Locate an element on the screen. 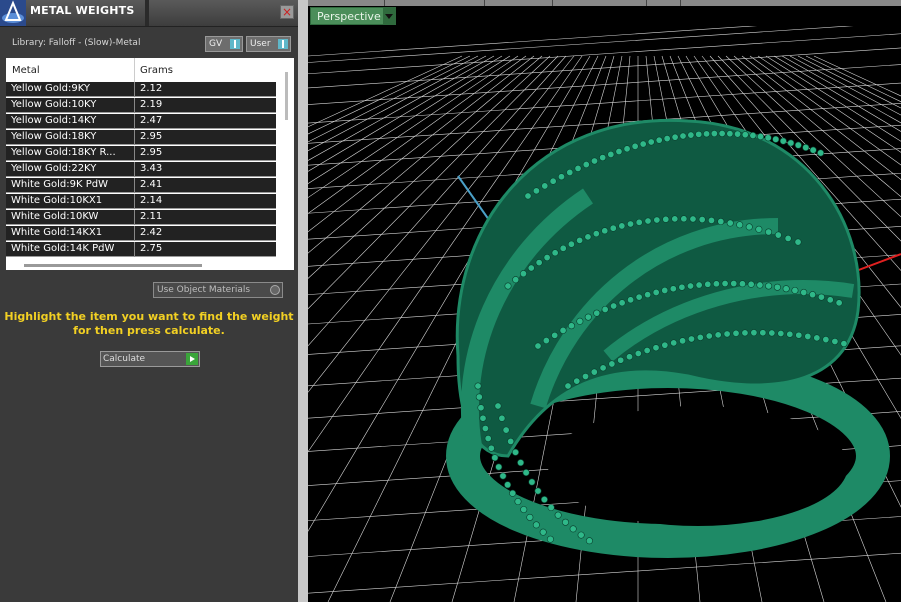  table-row: Yellow Gold:18KY 2.95 is located at coordinates (141, 137).